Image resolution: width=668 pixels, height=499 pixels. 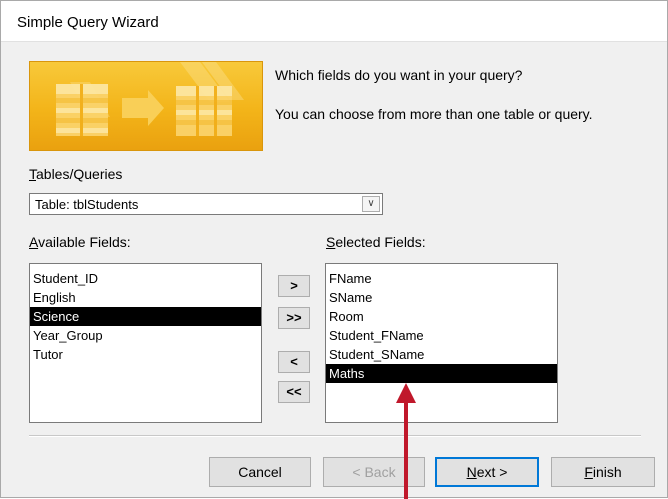 I want to click on remove-field-button: <, so click(x=294, y=362).